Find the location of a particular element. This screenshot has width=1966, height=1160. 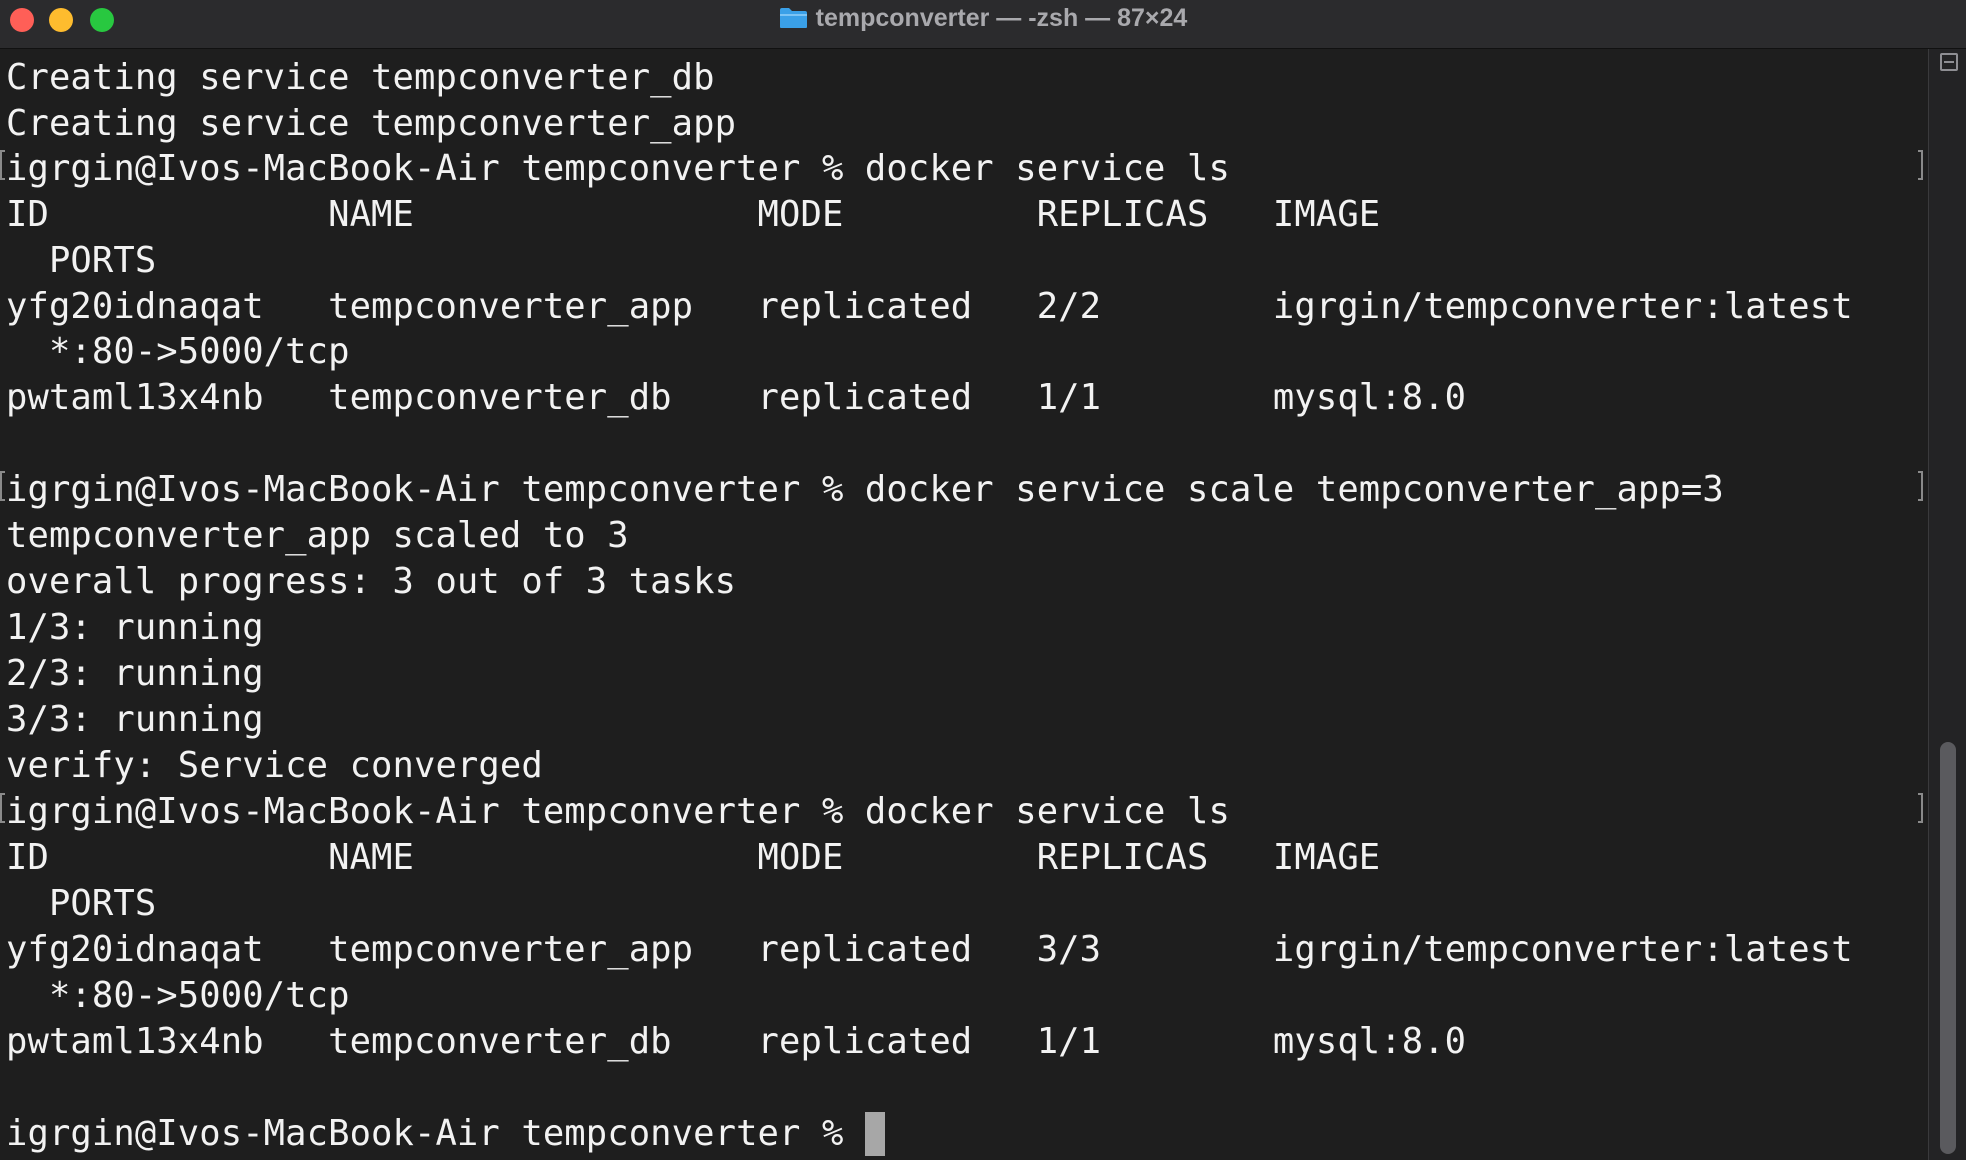

window-title-group: tempconverter — -zsh — 87×24 is located at coordinates (983, 18).